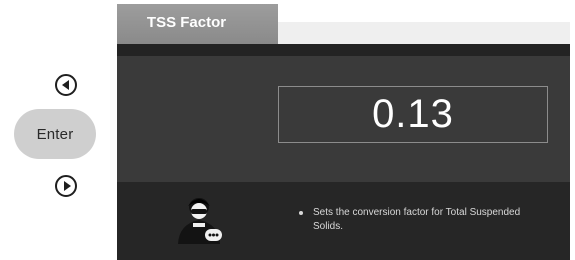 The width and height of the screenshot is (575, 260). I want to click on tab-strip: TSS Factor, so click(343, 24).